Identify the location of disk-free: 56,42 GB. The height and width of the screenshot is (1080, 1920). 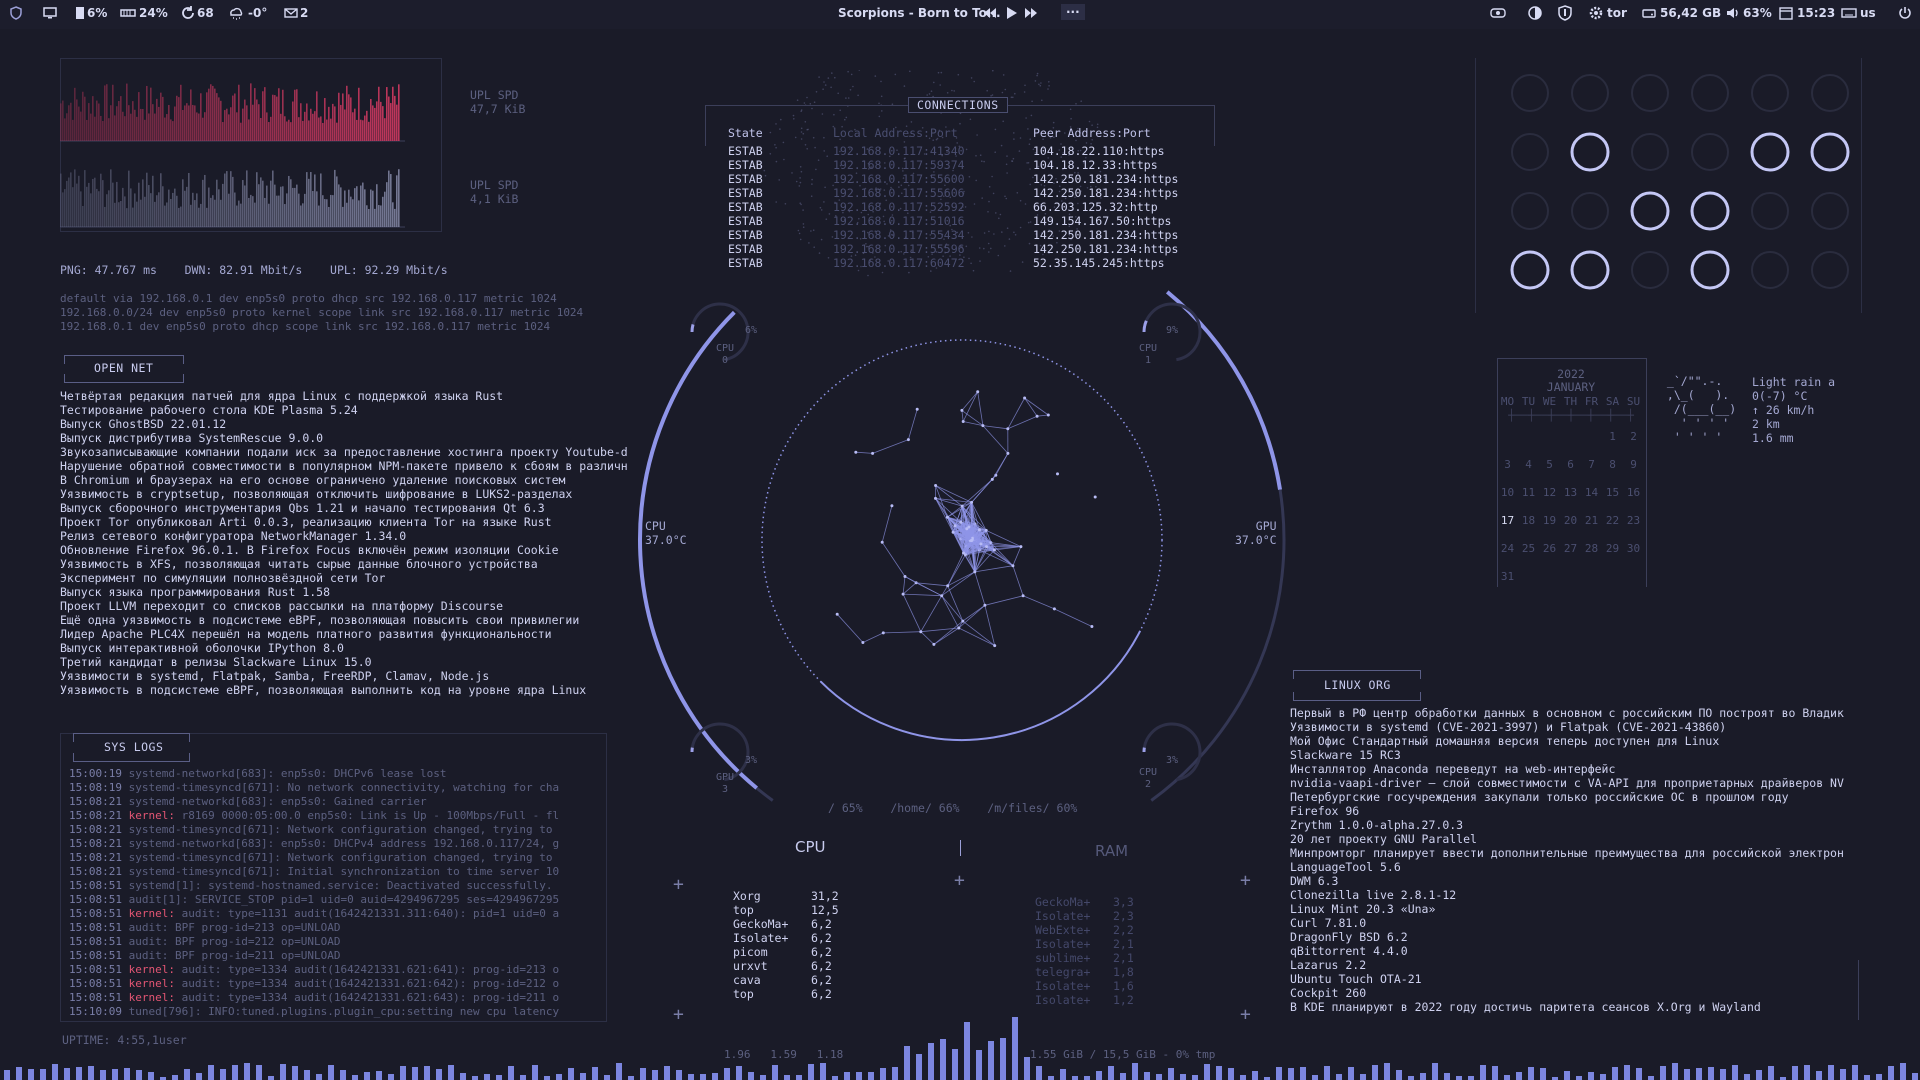
(1691, 13).